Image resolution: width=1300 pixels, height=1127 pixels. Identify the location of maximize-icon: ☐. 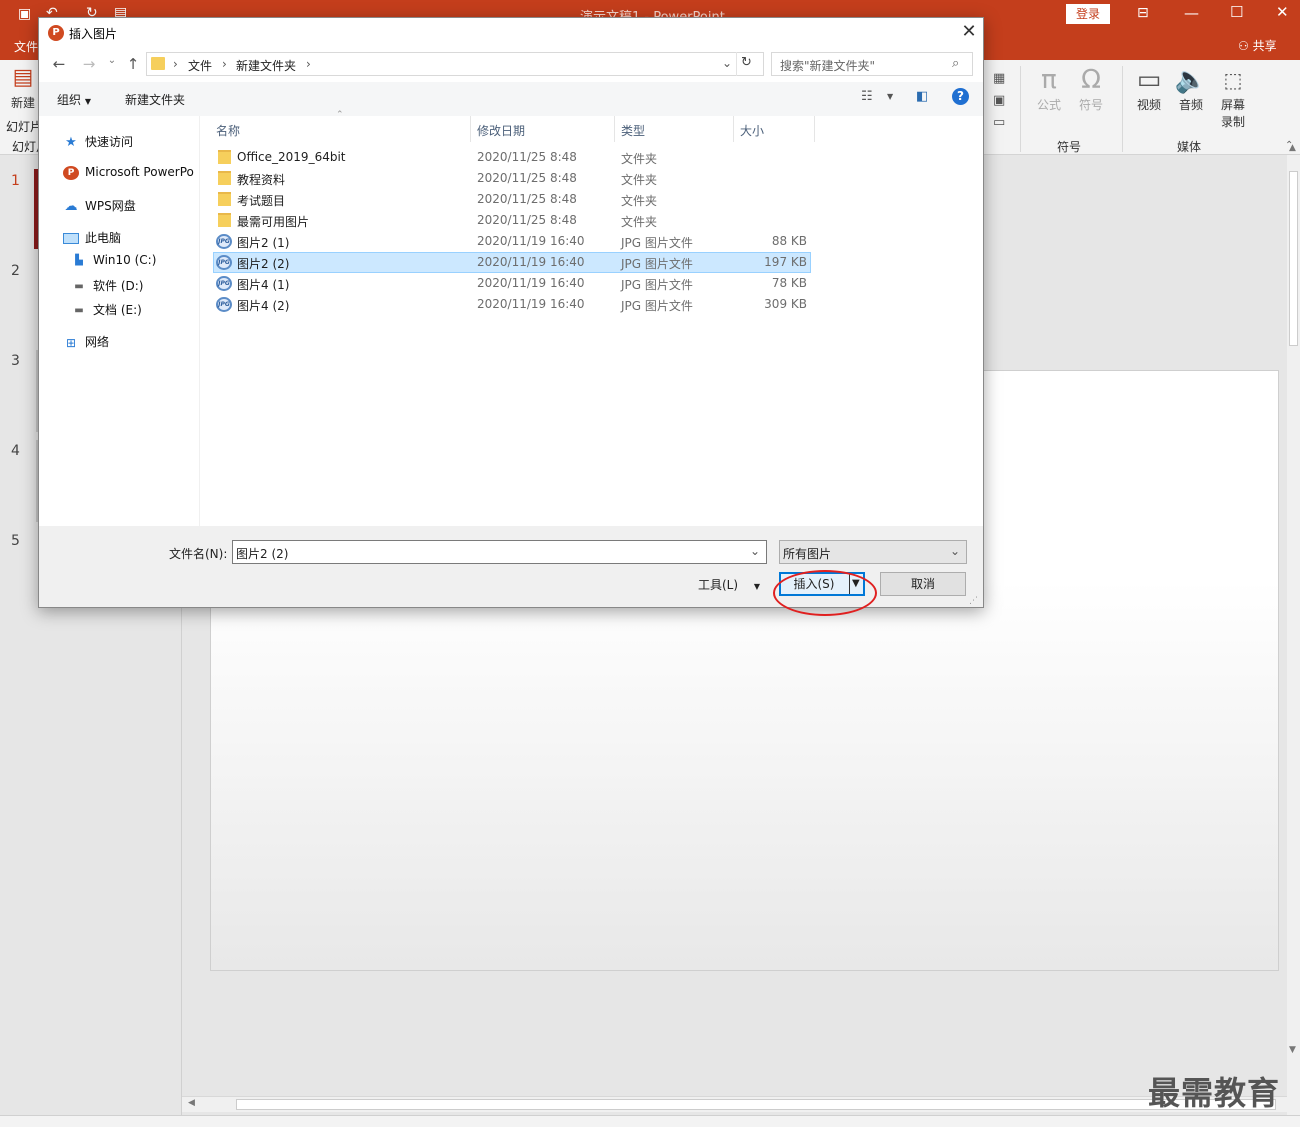
(1236, 12).